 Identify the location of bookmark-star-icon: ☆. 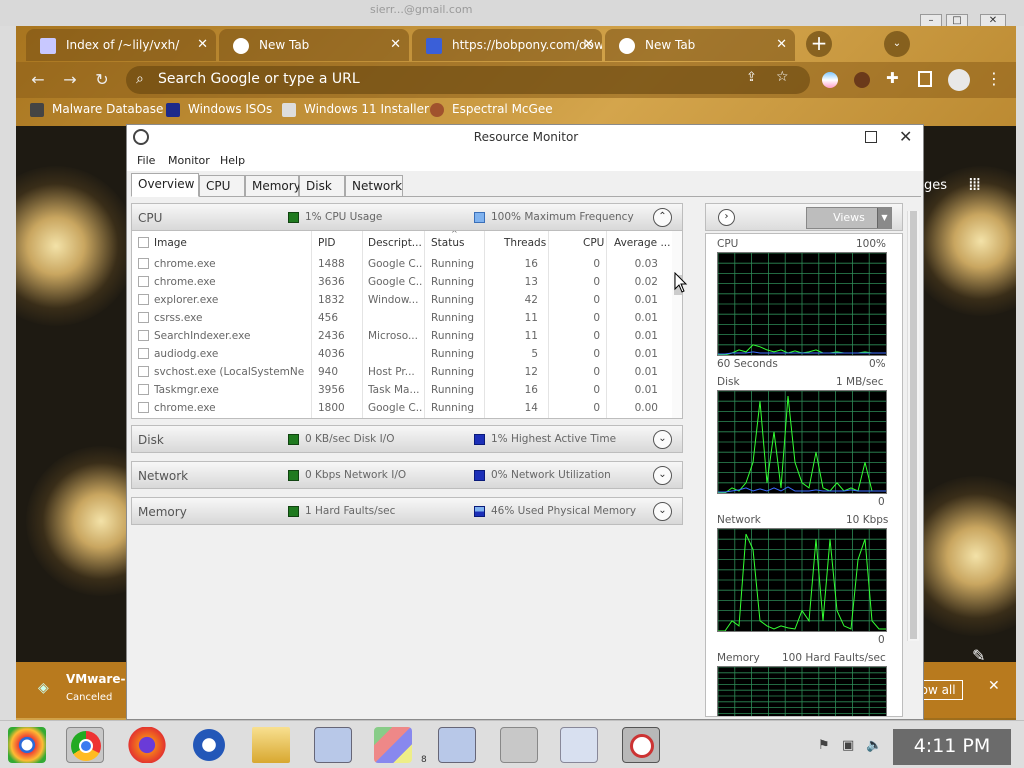
(782, 77).